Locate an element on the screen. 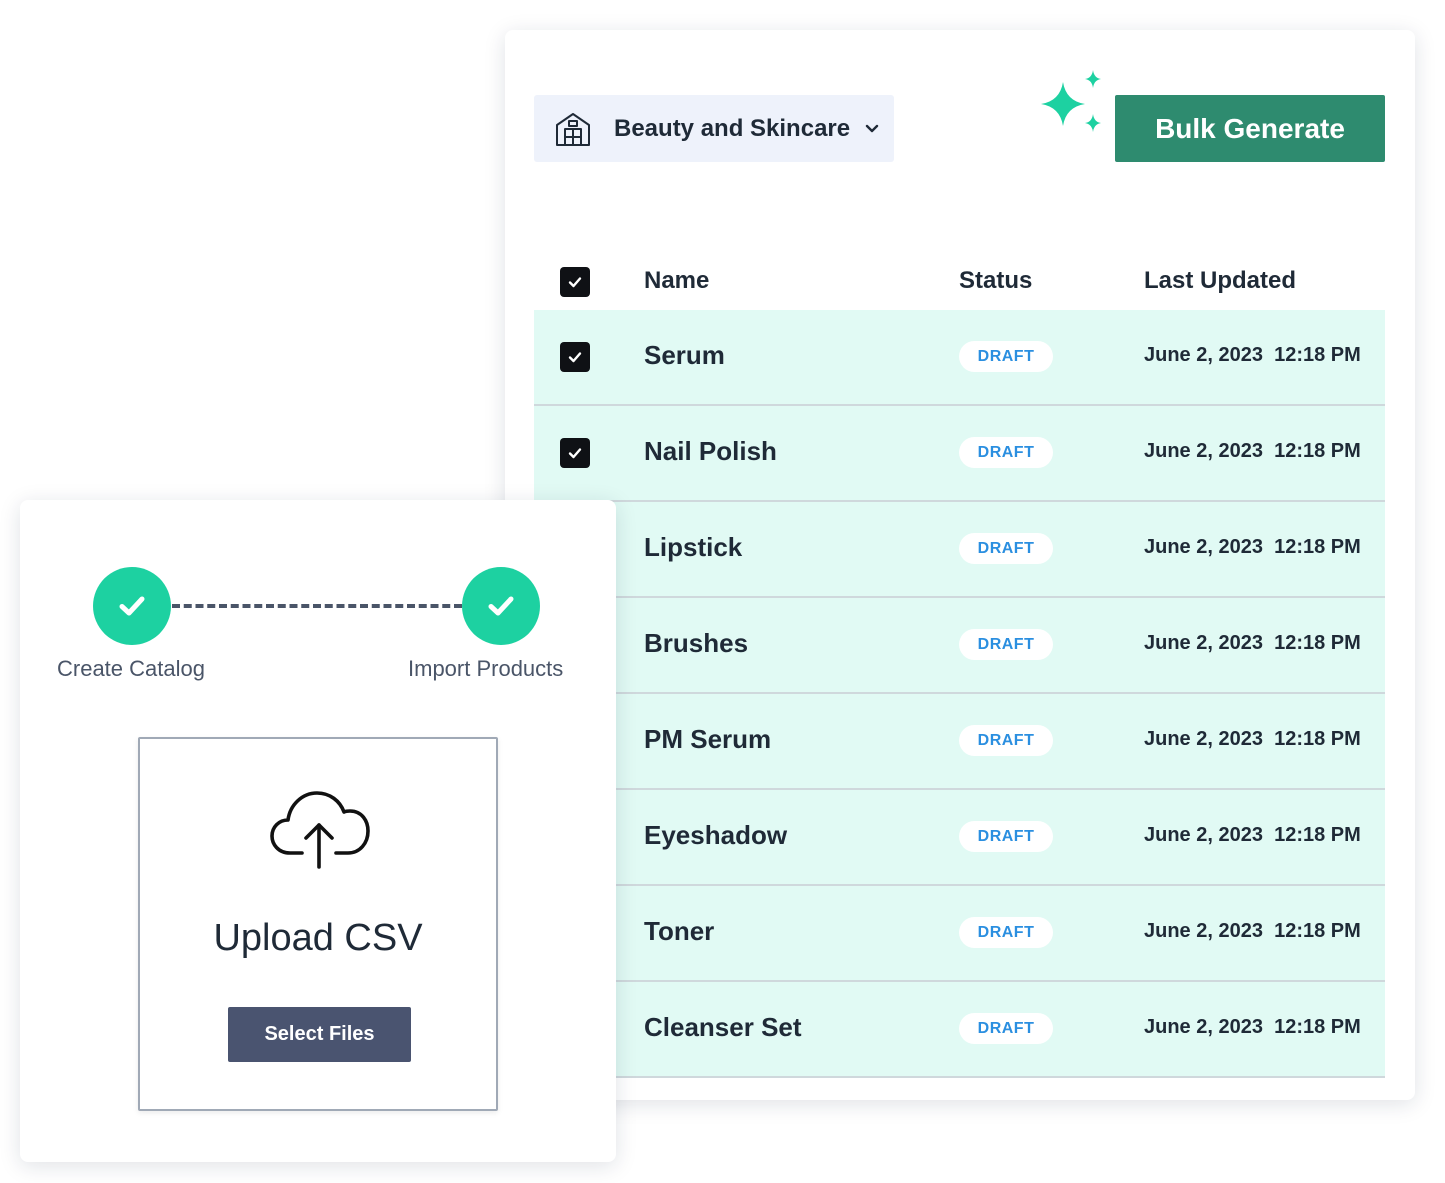 Image resolution: width=1445 pixels, height=1183 pixels. cloud-upload-icon is located at coordinates (320, 830).